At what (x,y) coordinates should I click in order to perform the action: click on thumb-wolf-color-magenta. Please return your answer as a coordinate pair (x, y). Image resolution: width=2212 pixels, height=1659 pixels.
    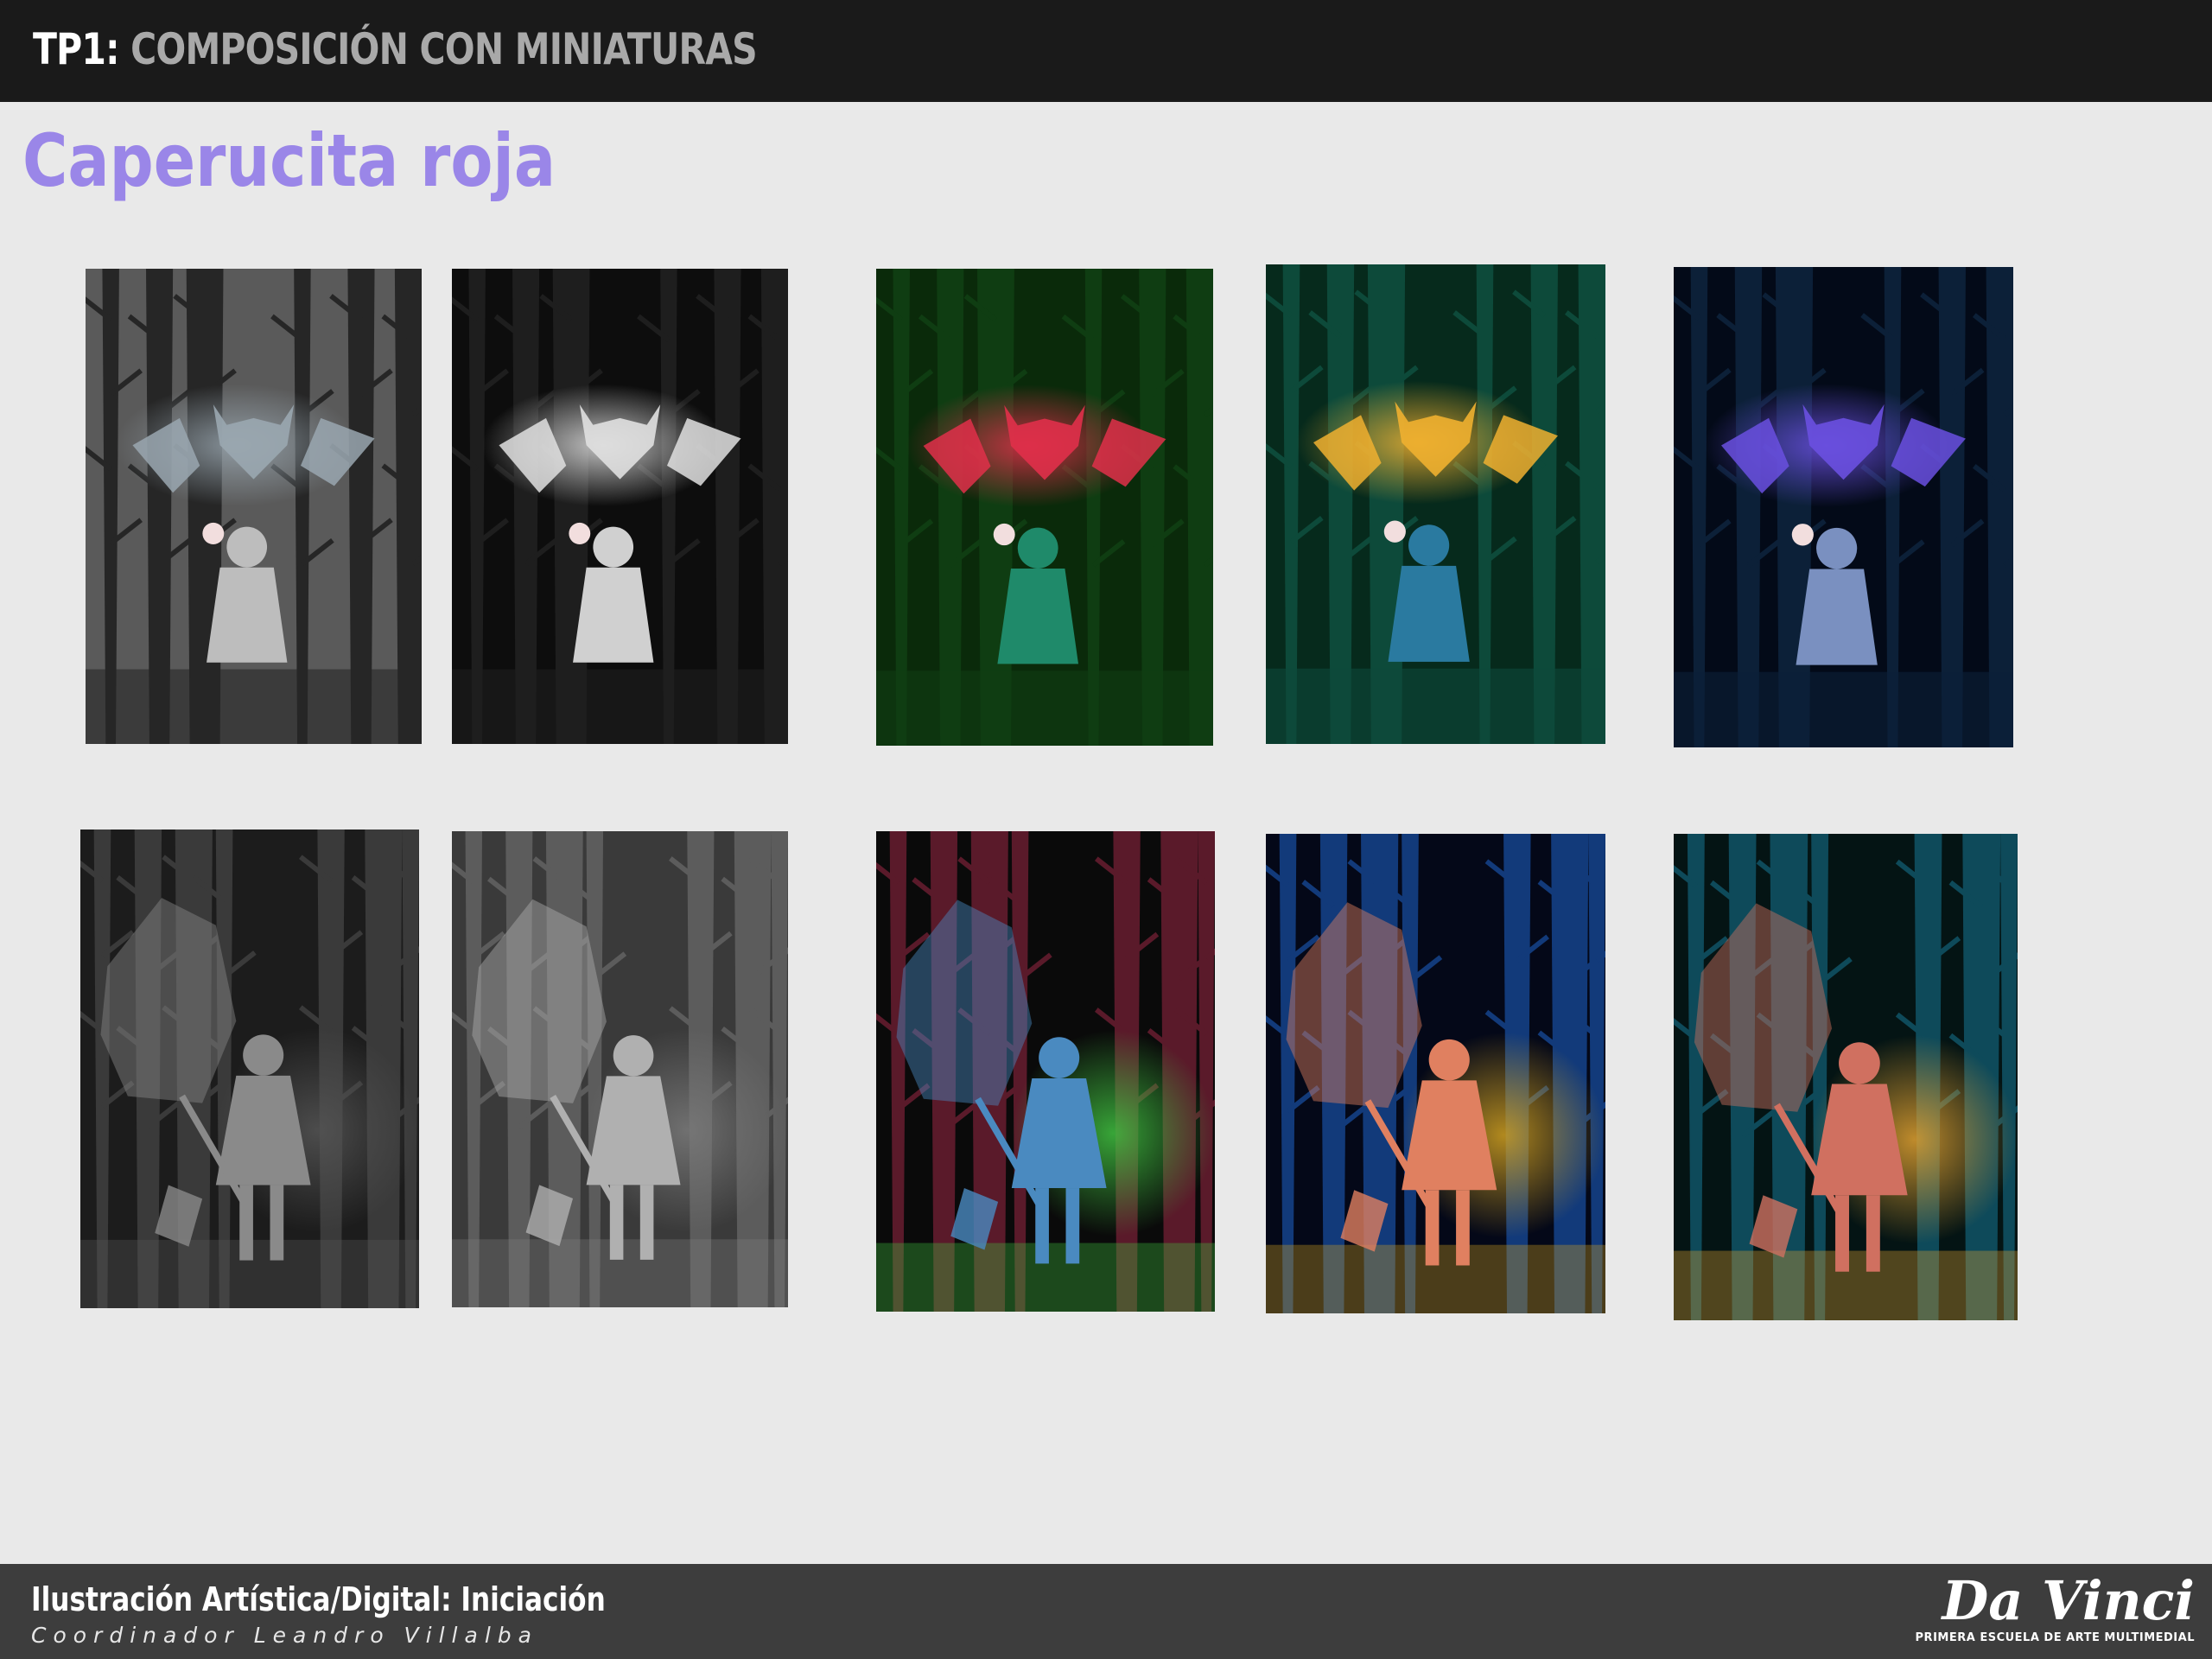
    Looking at the image, I should click on (1045, 1071).